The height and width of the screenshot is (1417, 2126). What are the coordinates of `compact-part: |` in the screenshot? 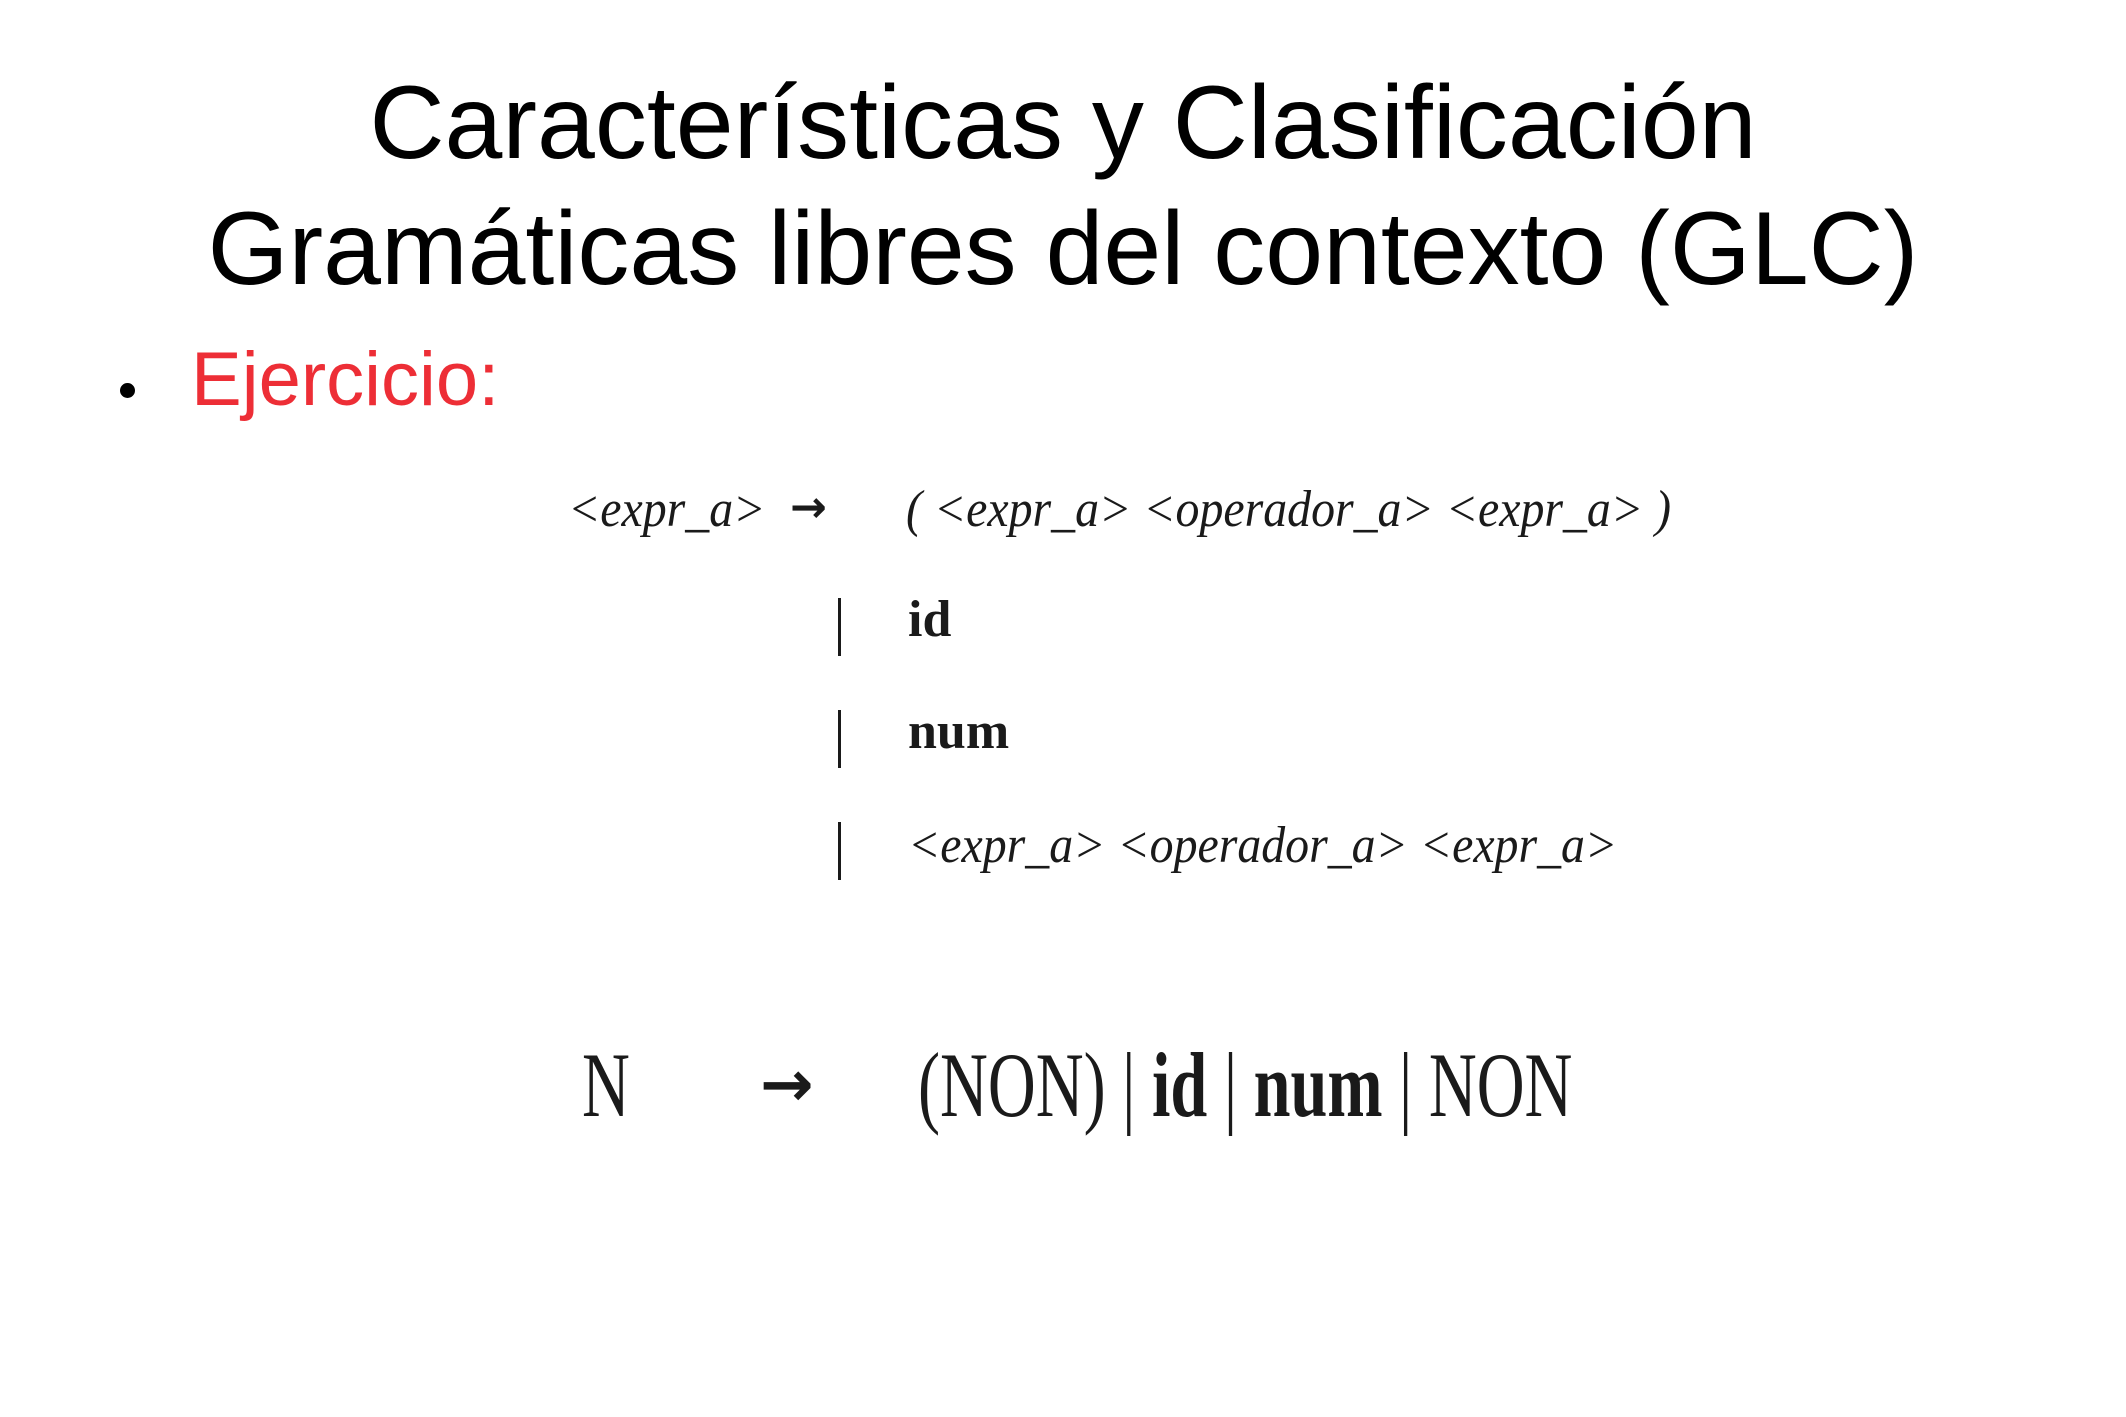 It's located at (1230, 1085).